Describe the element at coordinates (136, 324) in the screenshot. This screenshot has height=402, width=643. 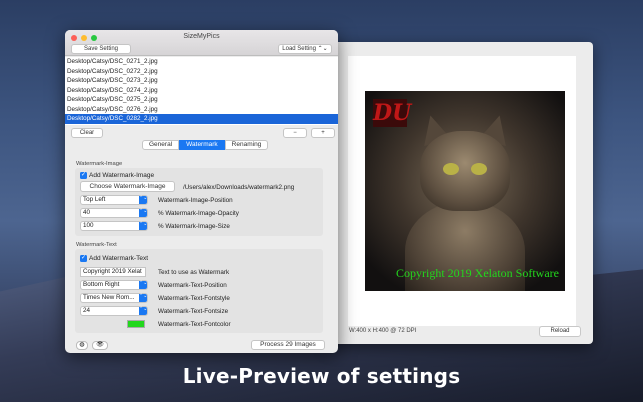
I see `watermark-text-color-well` at that location.